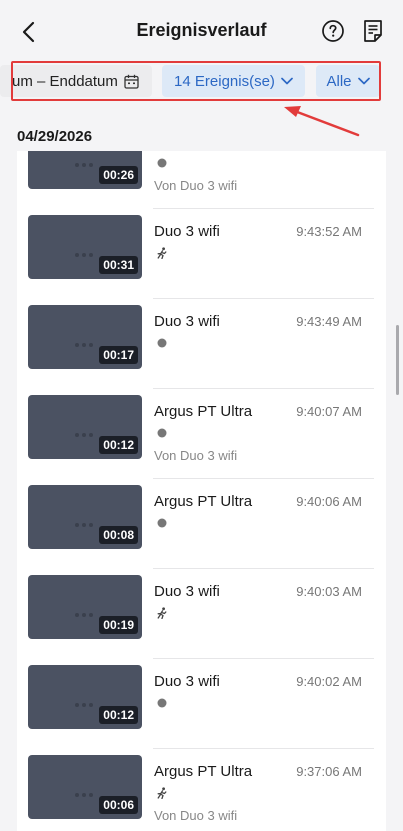 Image resolution: width=403 pixels, height=831 pixels. Describe the element at coordinates (85, 787) in the screenshot. I see `video-thumbnail: 00:06` at that location.